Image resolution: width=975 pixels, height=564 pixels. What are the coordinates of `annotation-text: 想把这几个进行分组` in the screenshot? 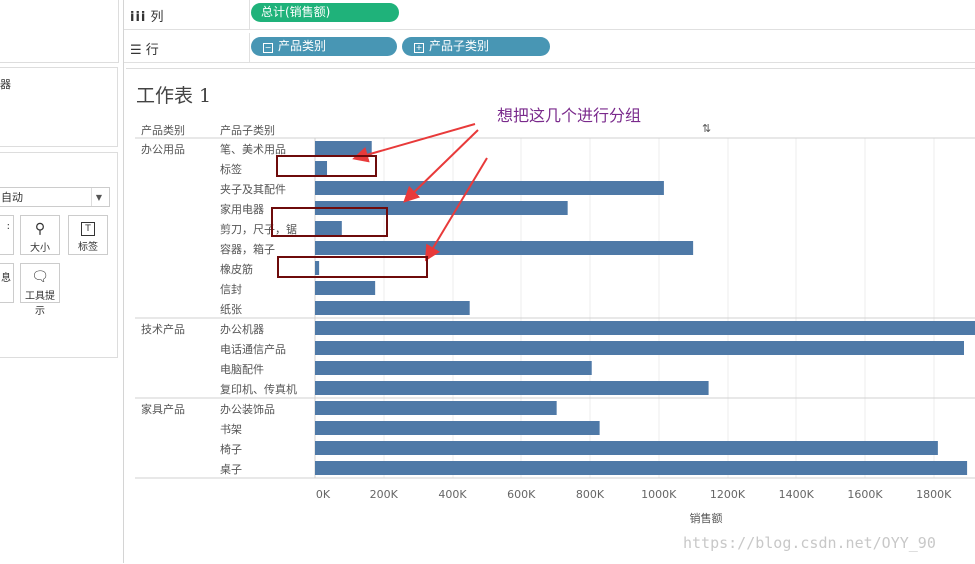 It's located at (569, 115).